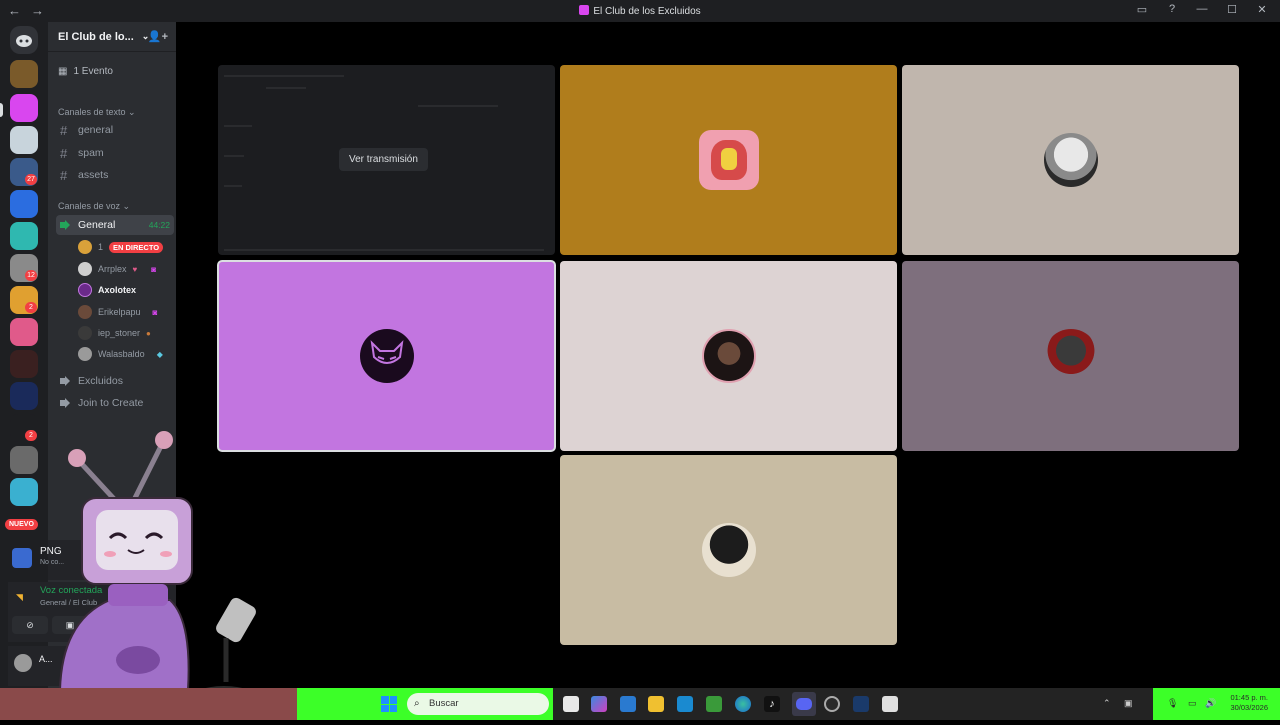  Describe the element at coordinates (1232, 9) in the screenshot. I see `maximize-icon: ☐` at that location.